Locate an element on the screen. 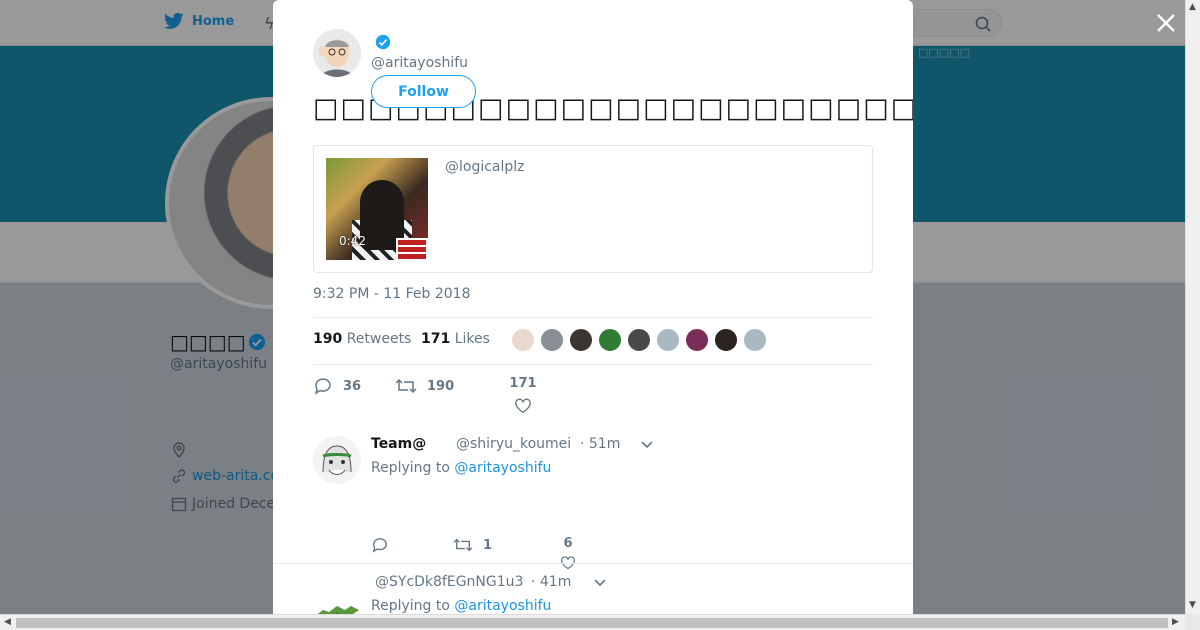 The height and width of the screenshot is (630, 1200). like-count: 6 is located at coordinates (568, 543).